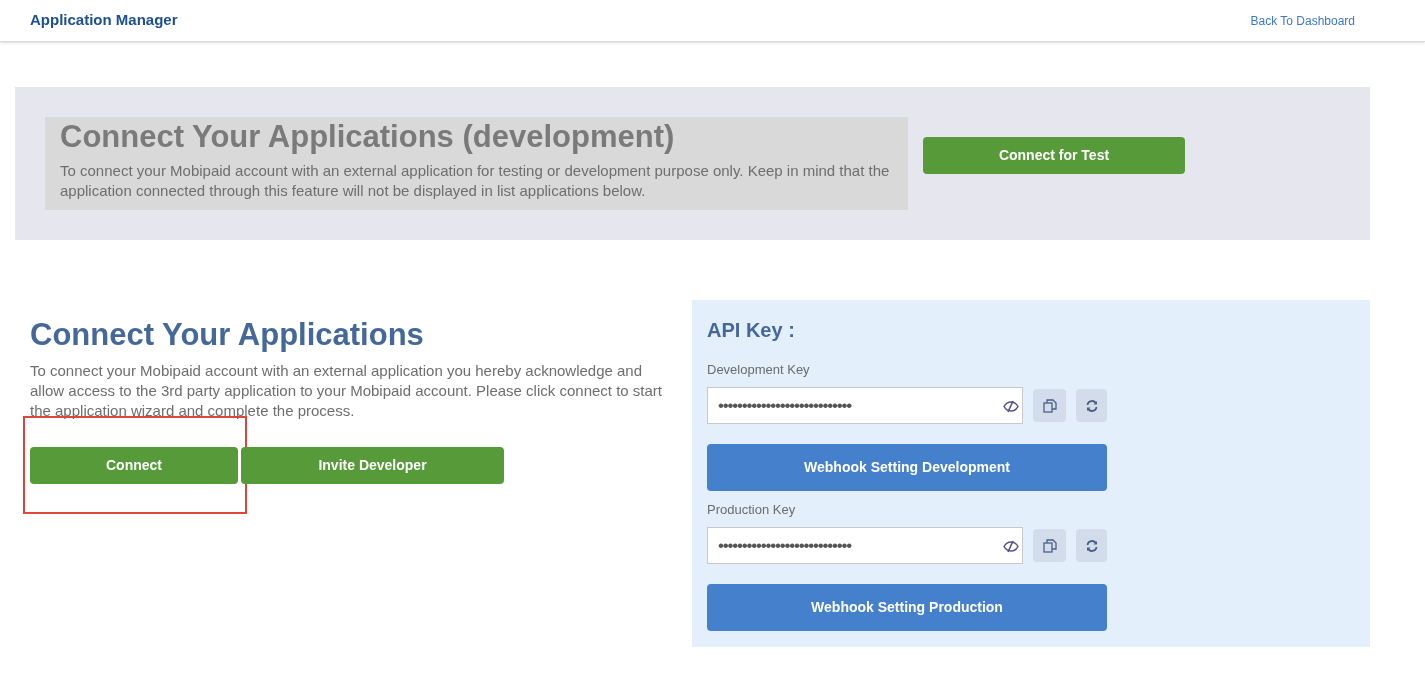  I want to click on connect-action-button: Invite Developer, so click(372, 465).